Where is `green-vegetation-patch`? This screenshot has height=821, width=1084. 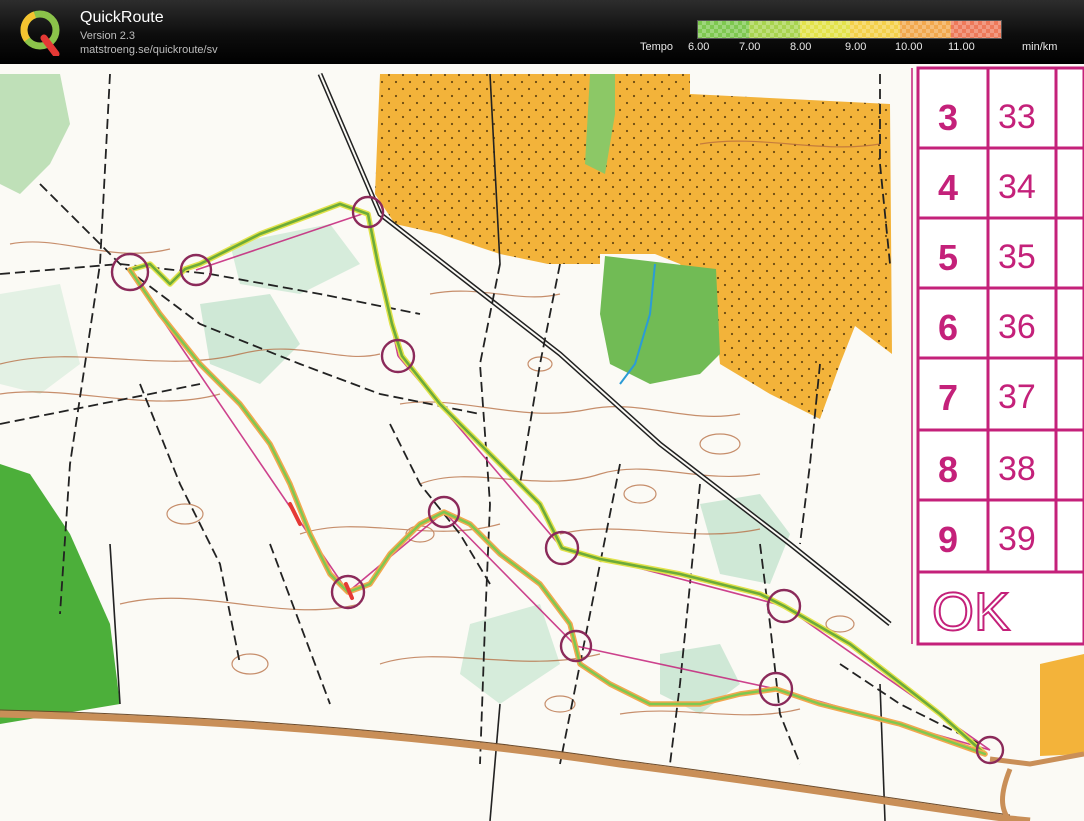 green-vegetation-patch is located at coordinates (660, 320).